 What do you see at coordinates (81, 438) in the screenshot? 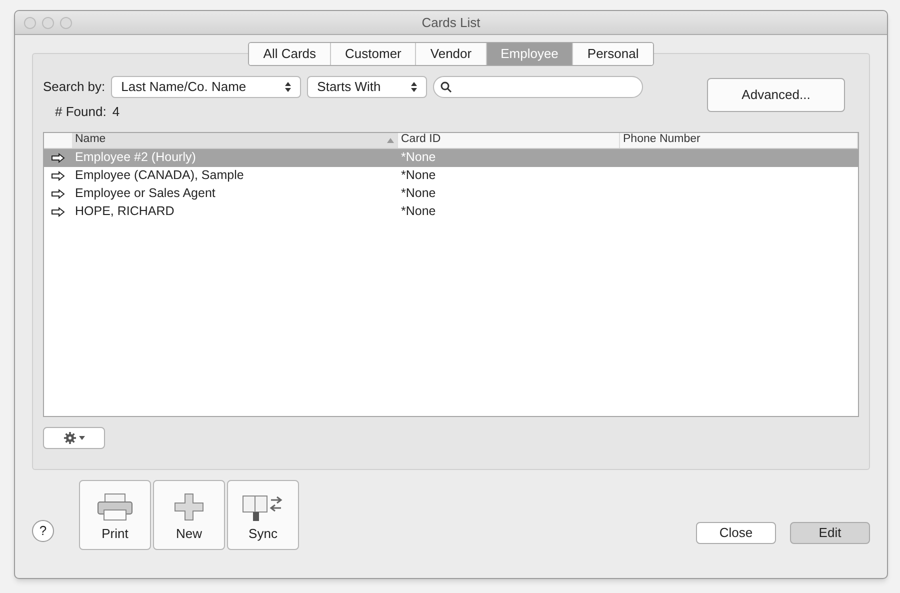
I see `caret-icon` at bounding box center [81, 438].